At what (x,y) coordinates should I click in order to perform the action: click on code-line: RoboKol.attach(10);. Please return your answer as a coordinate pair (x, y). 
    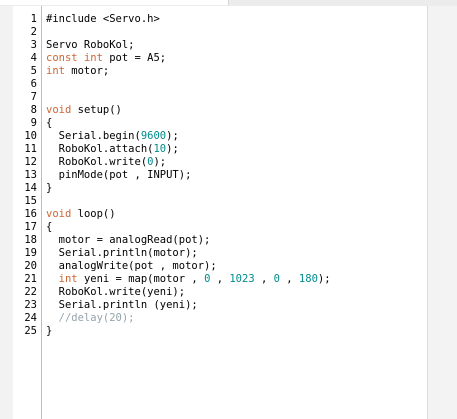
    Looking at the image, I should click on (112, 149).